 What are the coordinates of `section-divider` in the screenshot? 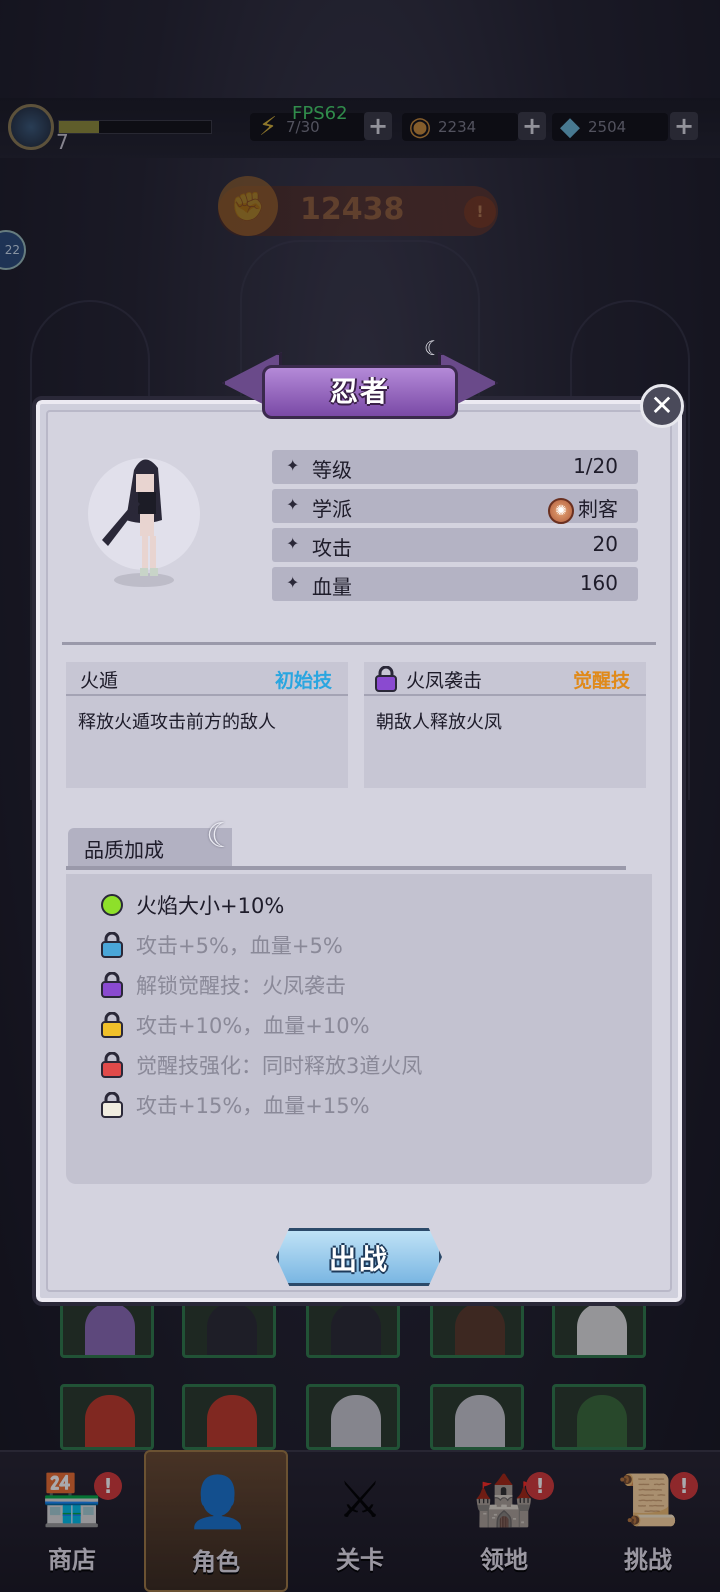 It's located at (359, 643).